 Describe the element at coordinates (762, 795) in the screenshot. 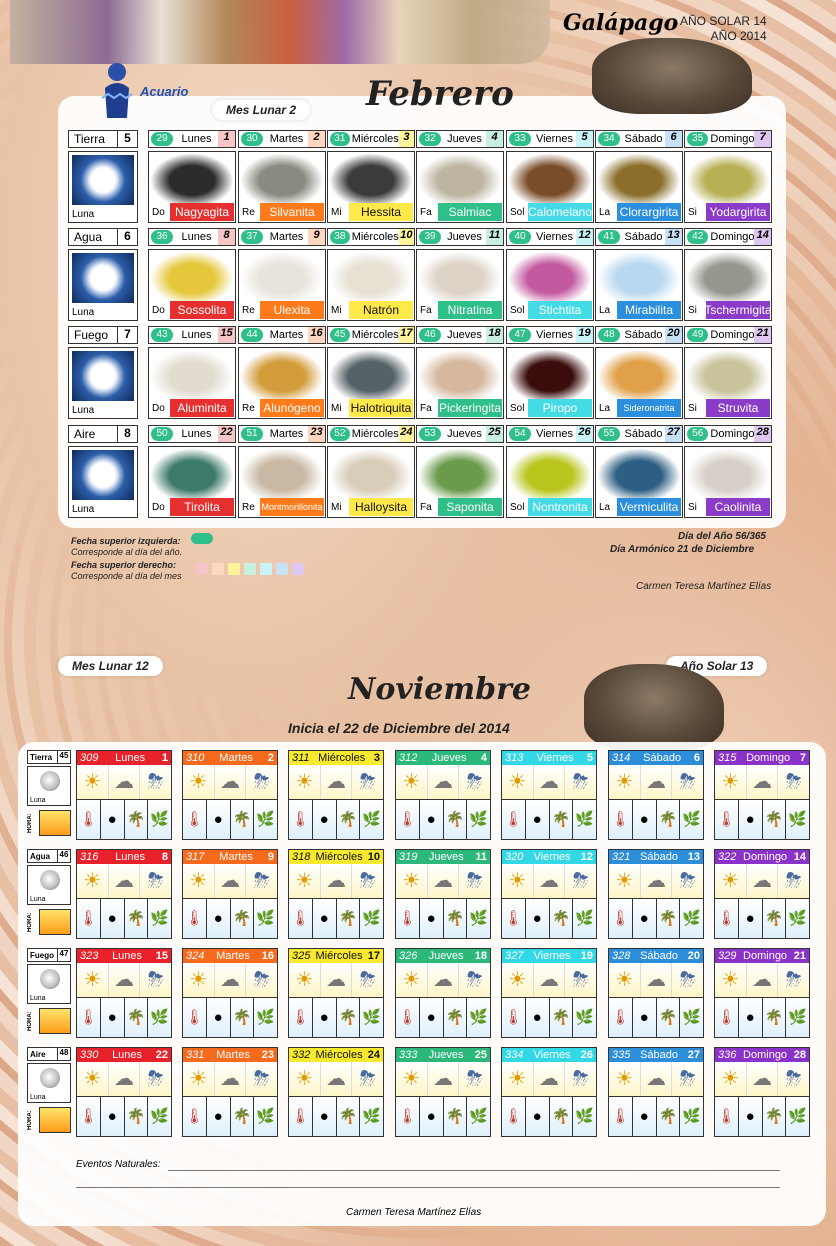

I see `nov-day-cell: 315 Domingo 7 ☀ ☁ ⛈ 🌡 ● 🌴 🌿` at that location.